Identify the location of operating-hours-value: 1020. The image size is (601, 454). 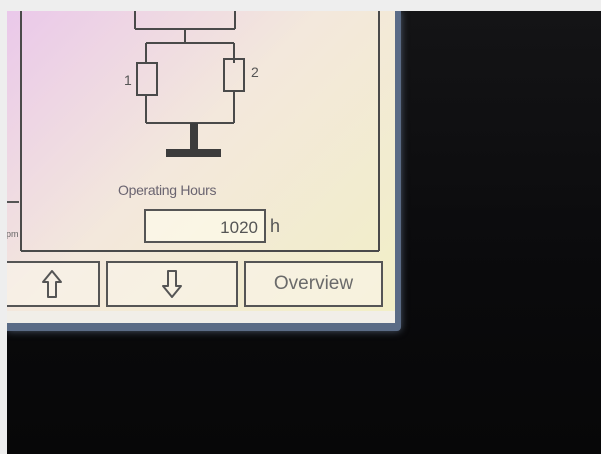
(239, 227).